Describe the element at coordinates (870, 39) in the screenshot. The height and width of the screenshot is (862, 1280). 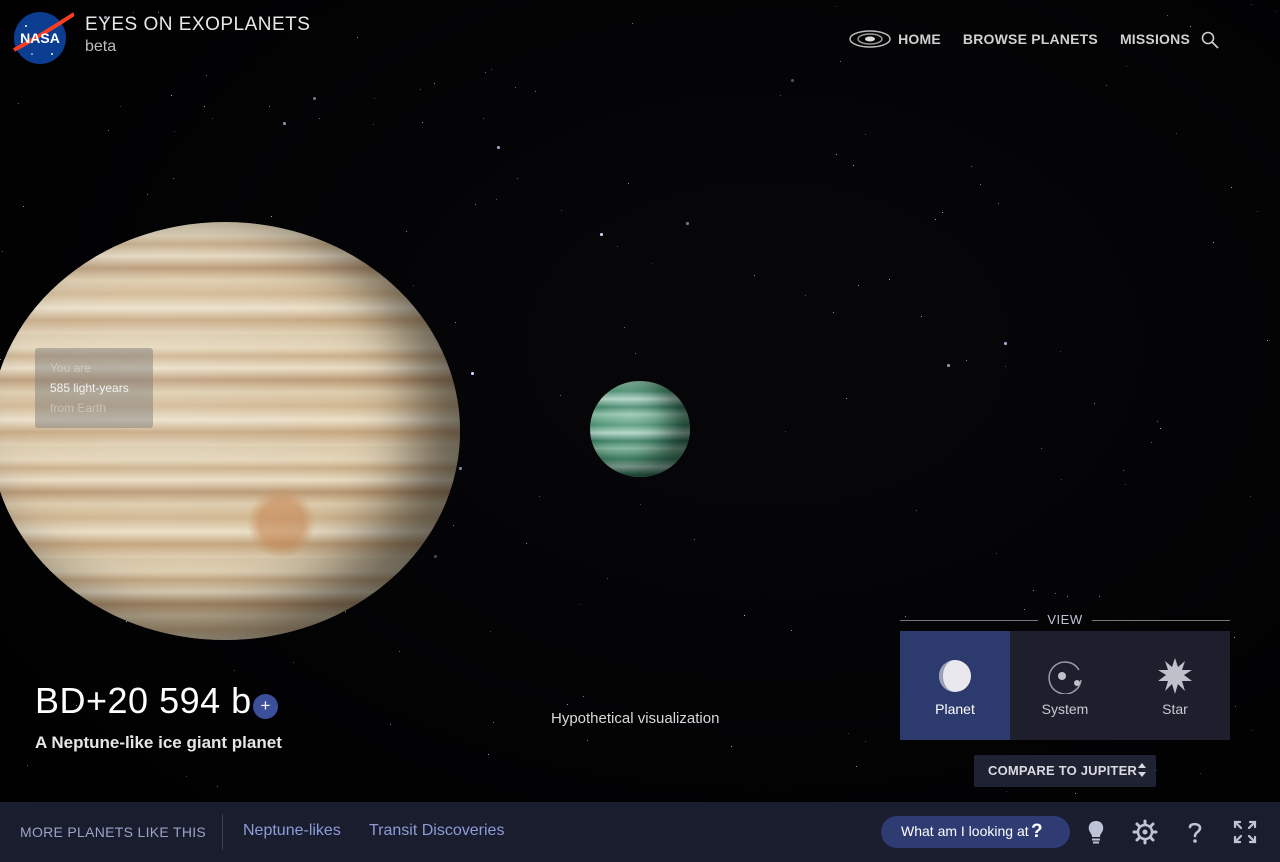
I see `galaxy-icon` at that location.